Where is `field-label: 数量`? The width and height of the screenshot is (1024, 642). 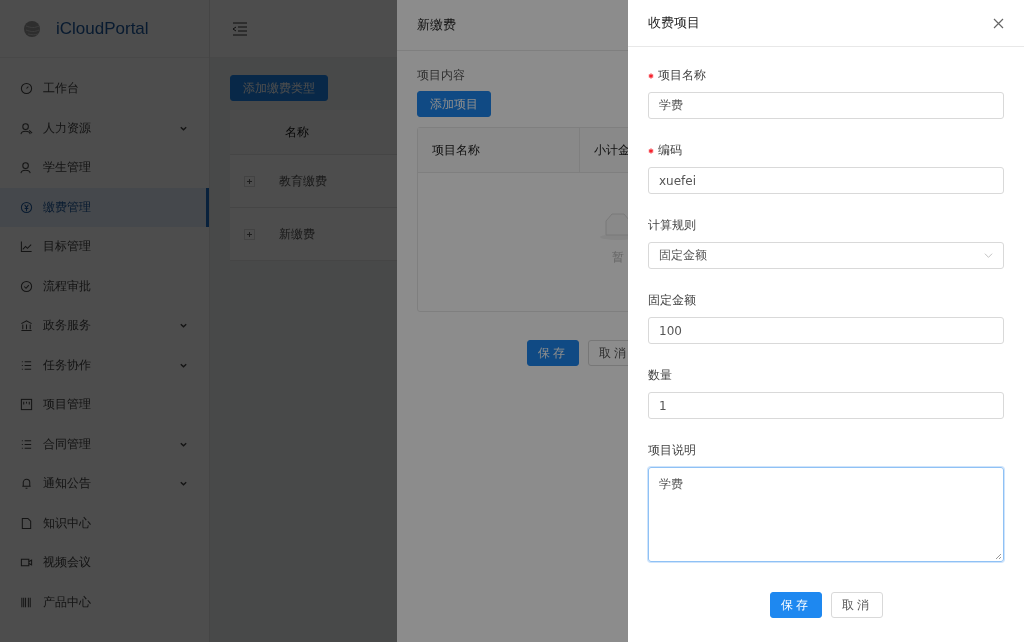
field-label: 数量 is located at coordinates (660, 375).